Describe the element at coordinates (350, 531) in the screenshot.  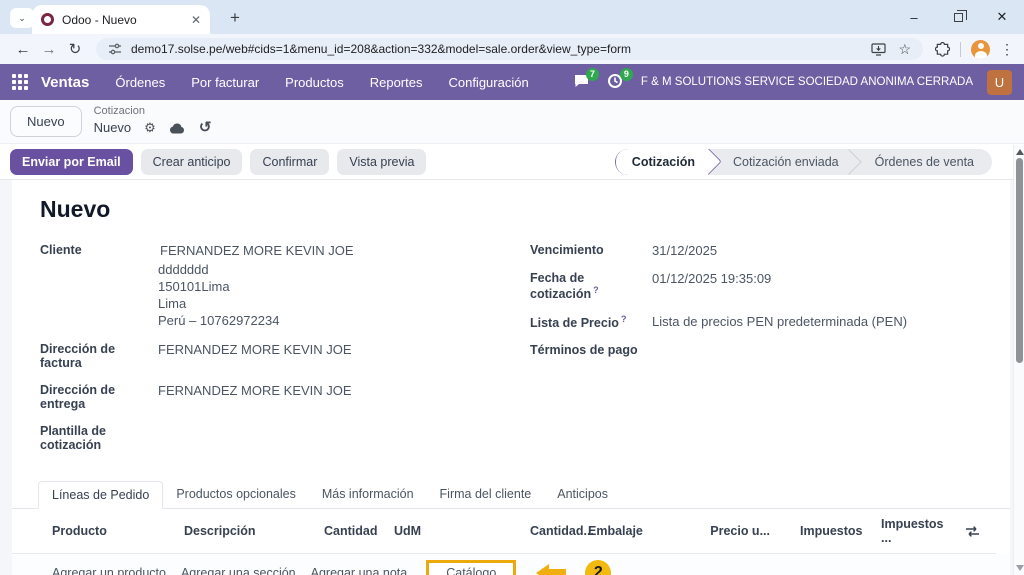
I see `column-header-cantidad: Cantidad` at that location.